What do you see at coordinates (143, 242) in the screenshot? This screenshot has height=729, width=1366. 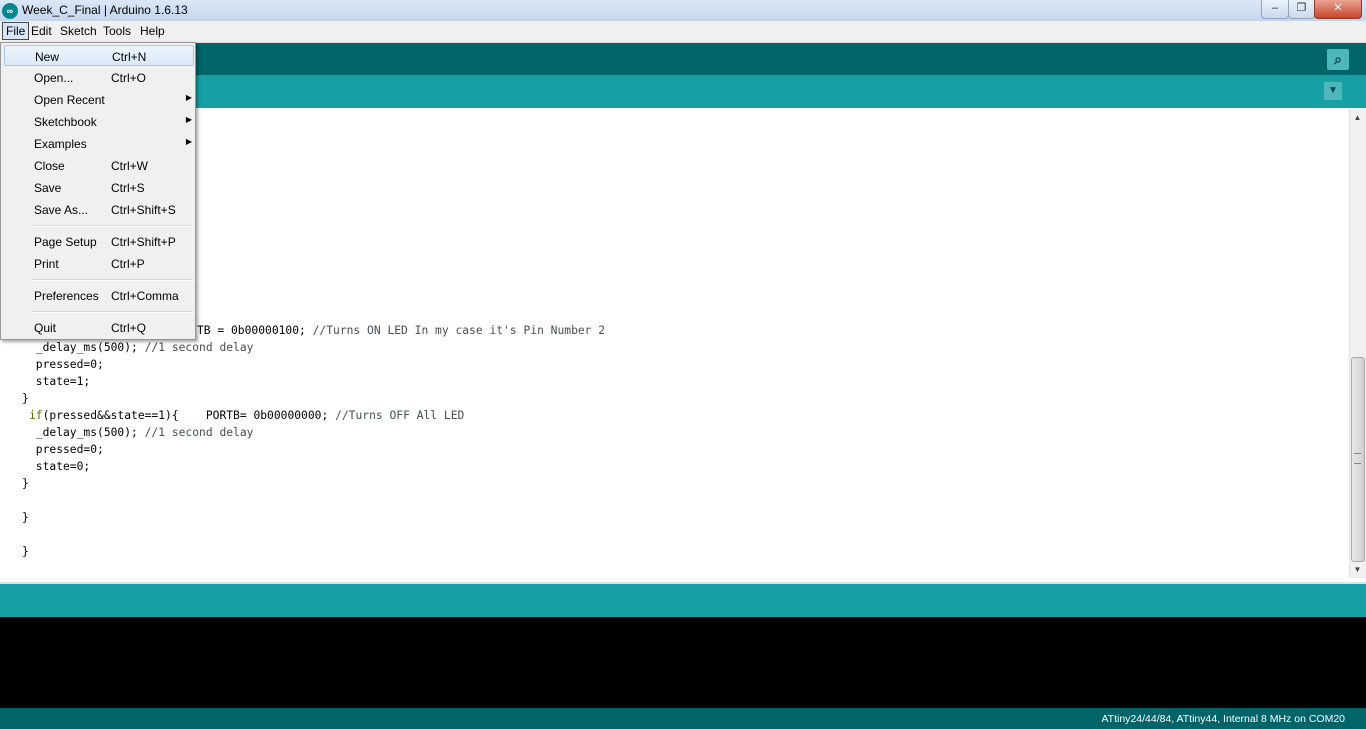 I see `menu-item-shortcut: Ctrl+Shift+P` at bounding box center [143, 242].